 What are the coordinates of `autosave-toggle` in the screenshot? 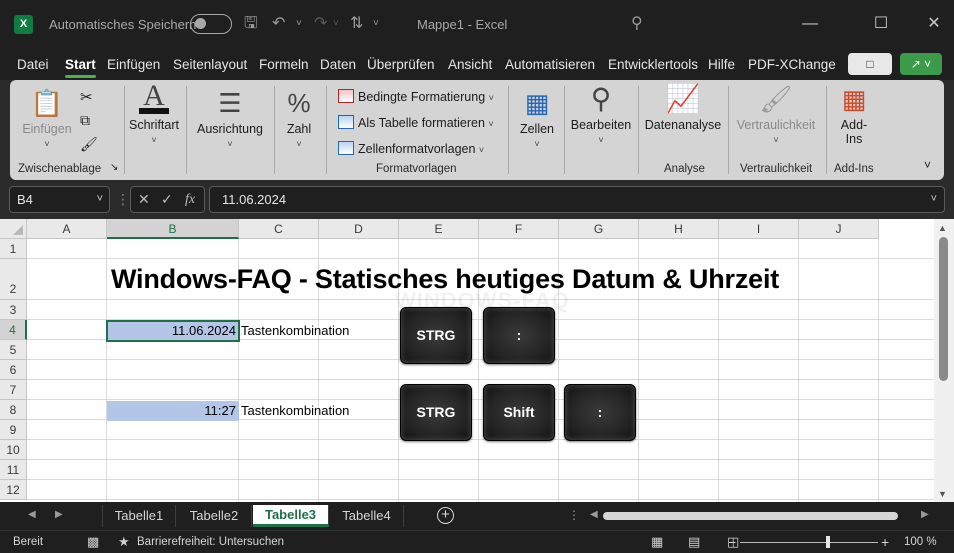 It's located at (211, 24).